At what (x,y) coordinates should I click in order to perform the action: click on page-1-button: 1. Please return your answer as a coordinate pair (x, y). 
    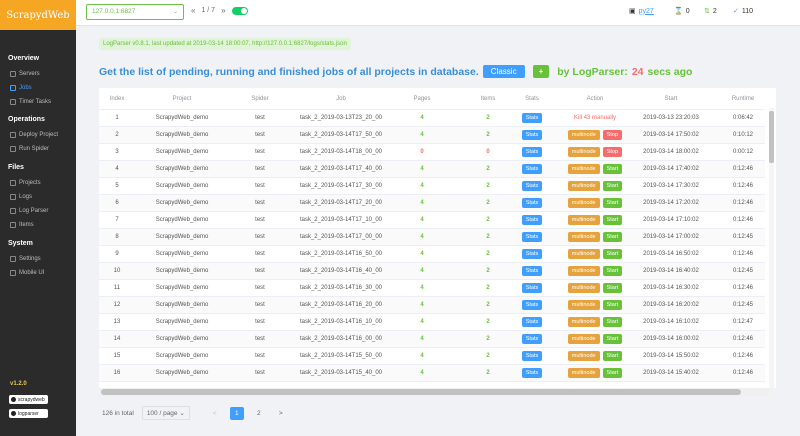
    Looking at the image, I should click on (236, 413).